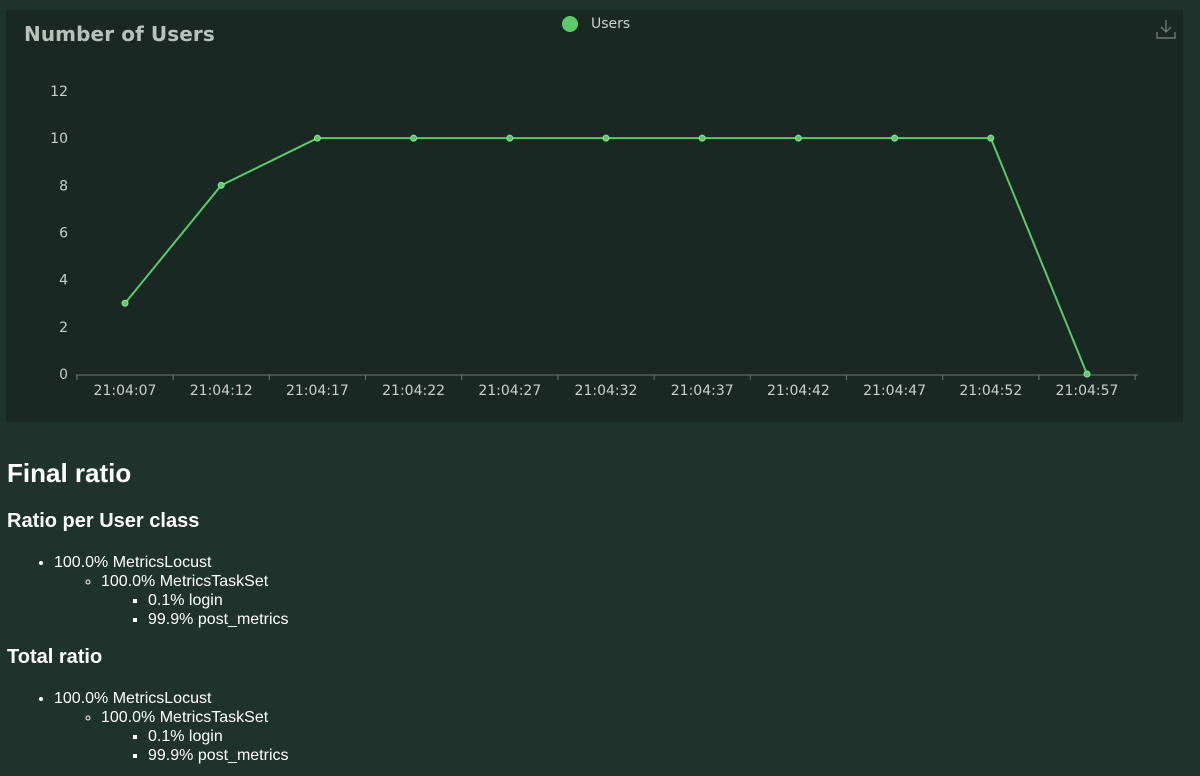 The image size is (1200, 776). Describe the element at coordinates (610, 24) in the screenshot. I see `legend-label-users: Users` at that location.